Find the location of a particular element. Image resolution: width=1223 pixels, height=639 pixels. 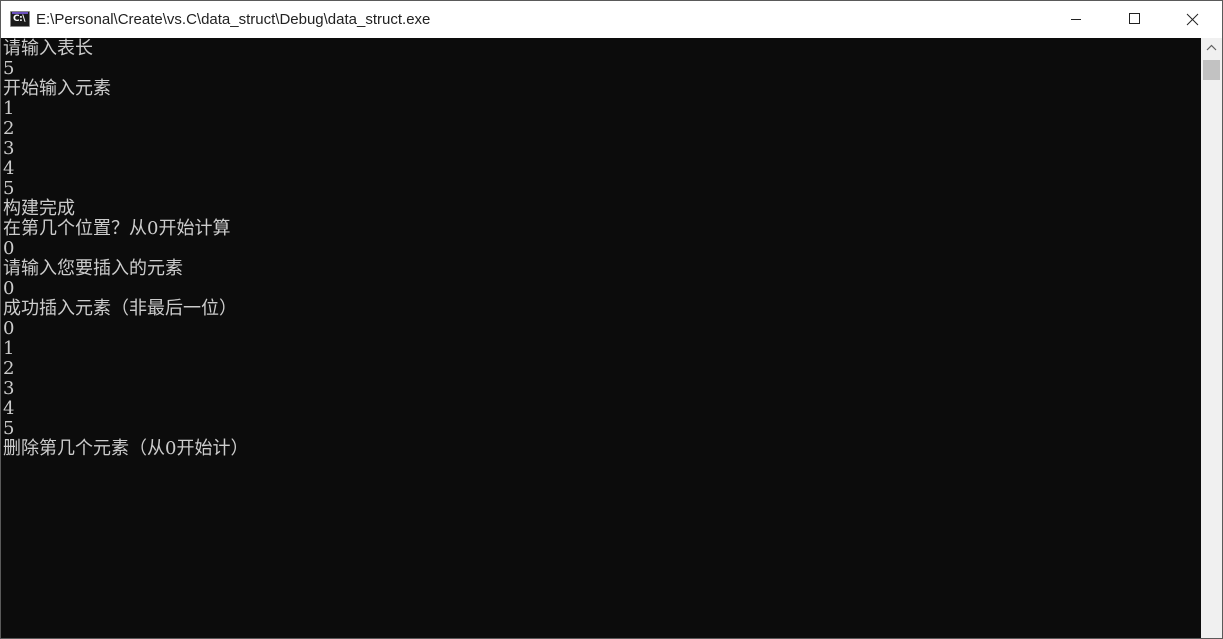

minimize-button is located at coordinates (1076, 19).